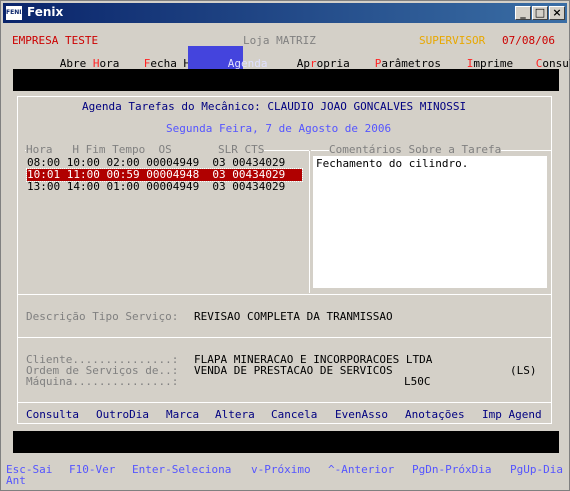  I want to click on key-pgdn: PgDn-PróxDia, so click(451, 470).